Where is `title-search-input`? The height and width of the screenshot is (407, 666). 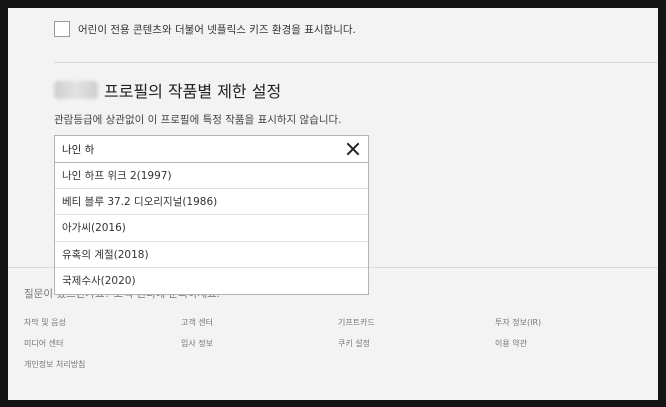
title-search-input is located at coordinates (200, 149).